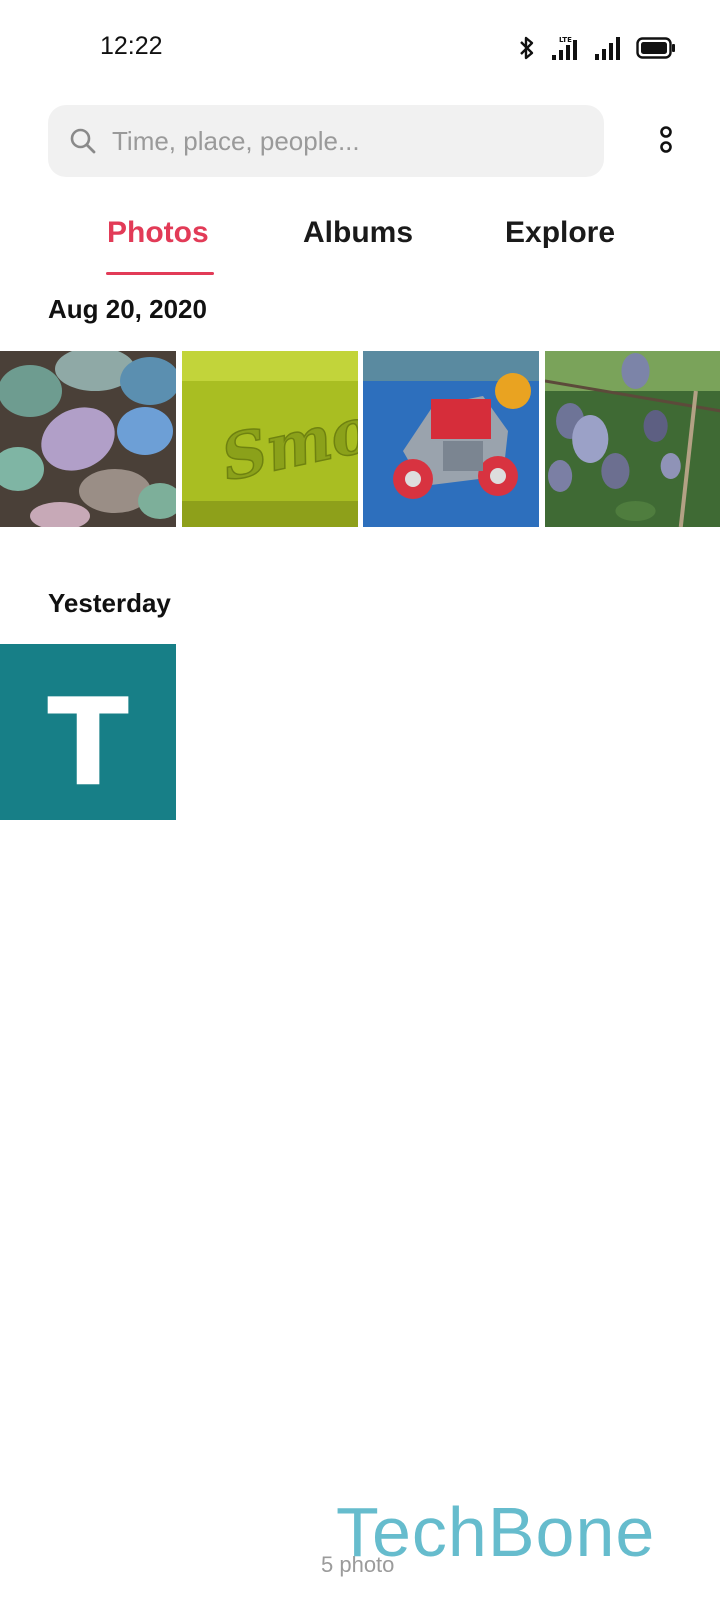 The width and height of the screenshot is (720, 1600). Describe the element at coordinates (131, 46) in the screenshot. I see `status-time: 12:22` at that location.